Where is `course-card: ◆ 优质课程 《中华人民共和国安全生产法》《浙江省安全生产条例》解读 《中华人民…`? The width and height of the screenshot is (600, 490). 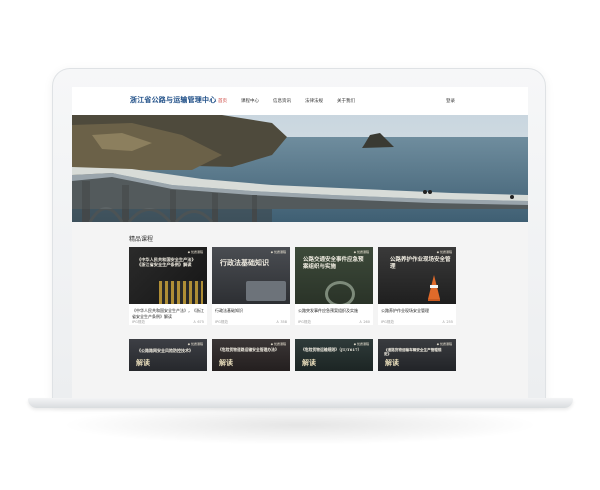 course-card: ◆ 优质课程 《中华人民共和国安全生产法》《浙江省安全生产条例》解读 《中华人民… is located at coordinates (168, 286).